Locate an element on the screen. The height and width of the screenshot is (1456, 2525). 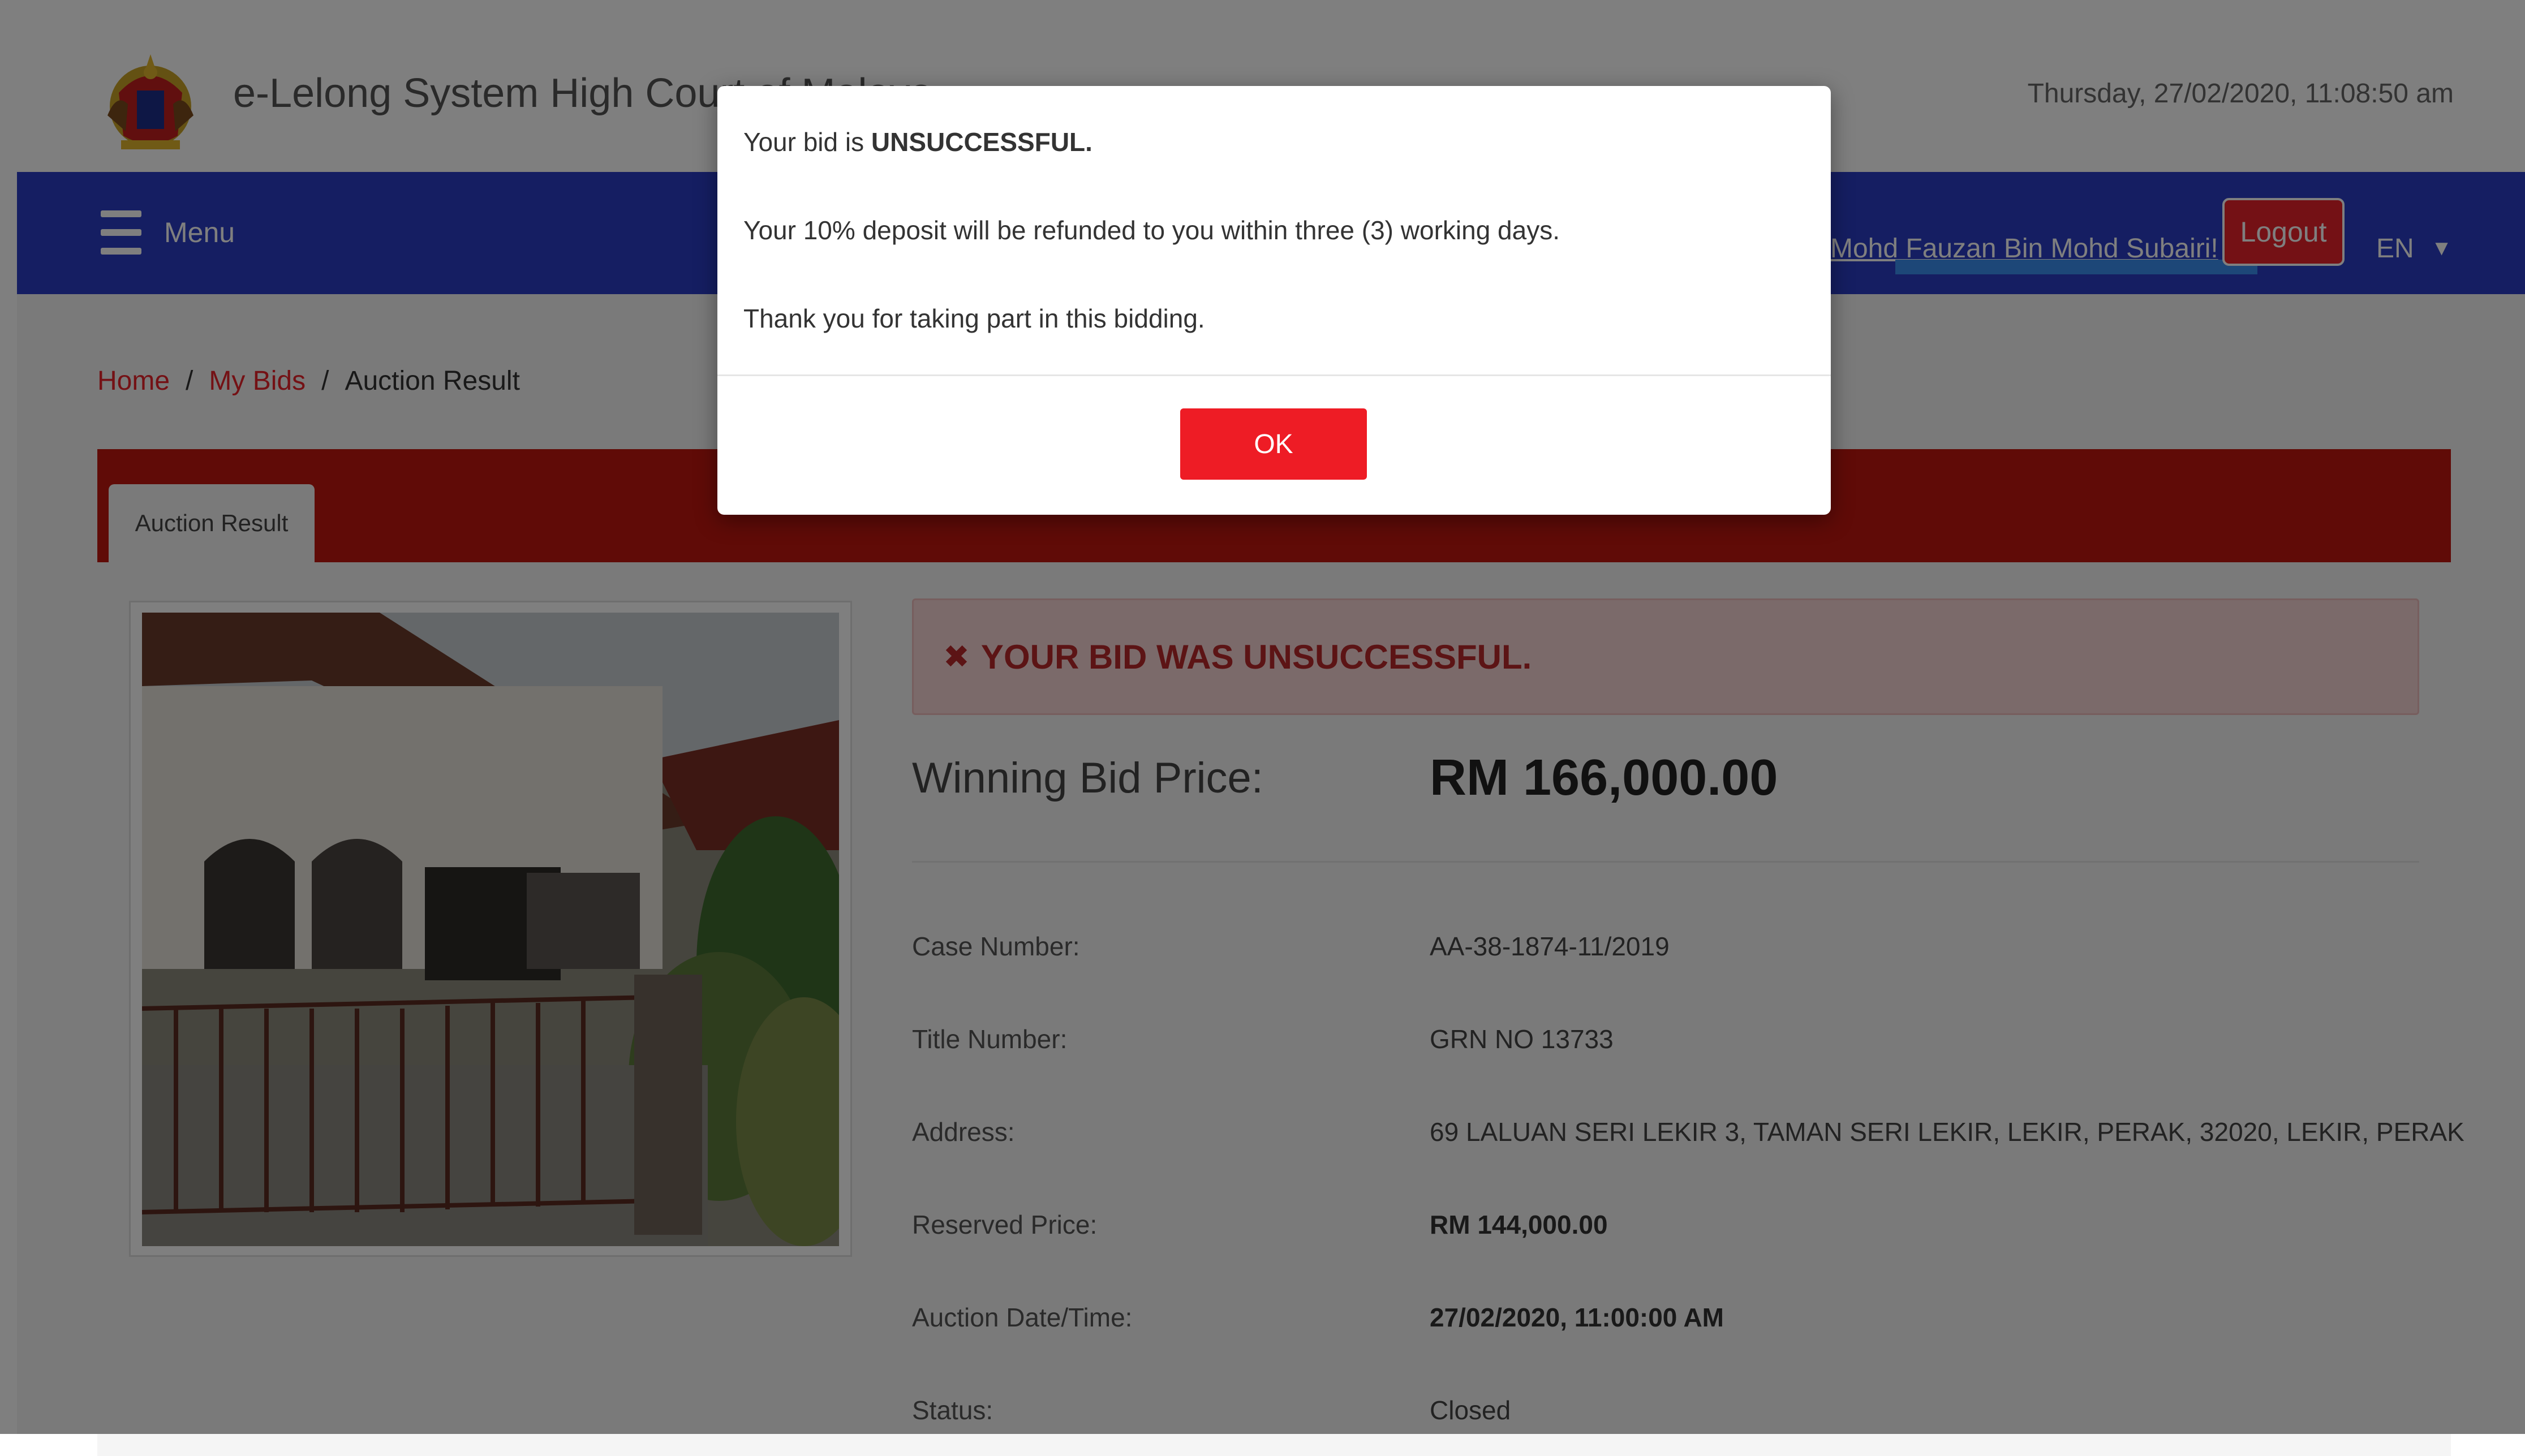
ok-button: OK is located at coordinates (1274, 444).